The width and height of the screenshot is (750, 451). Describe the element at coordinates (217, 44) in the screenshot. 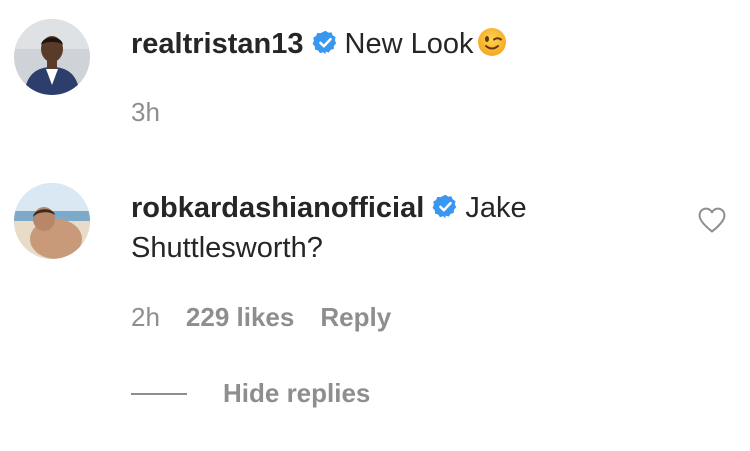

I see `username-link: realtristan13` at that location.